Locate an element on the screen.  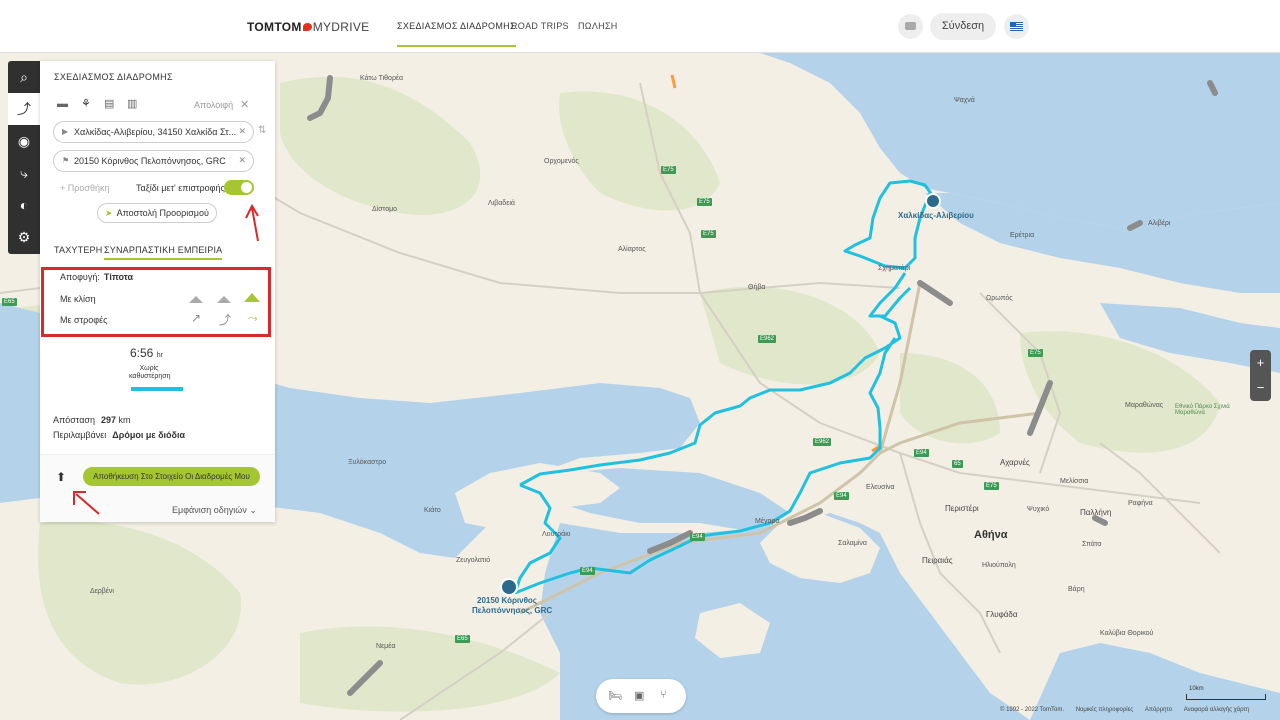
greek-flag-icon is located at coordinates (1016, 26).